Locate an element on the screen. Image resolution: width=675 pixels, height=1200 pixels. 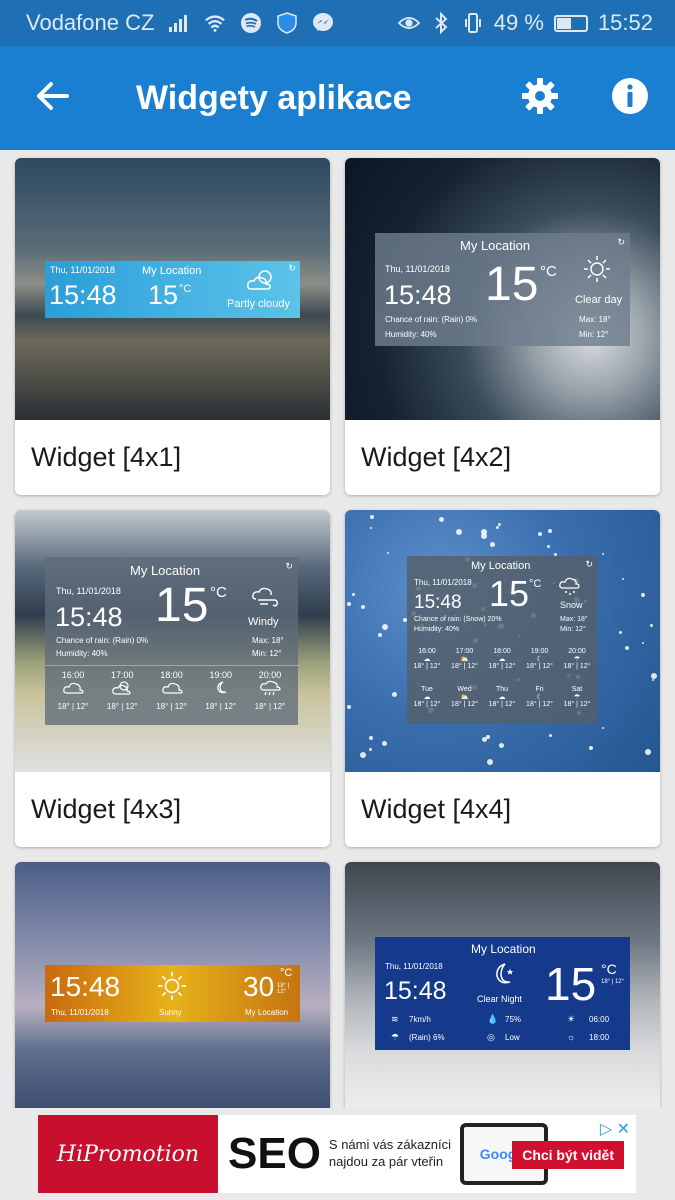
back-button is located at coordinates (52, 98).